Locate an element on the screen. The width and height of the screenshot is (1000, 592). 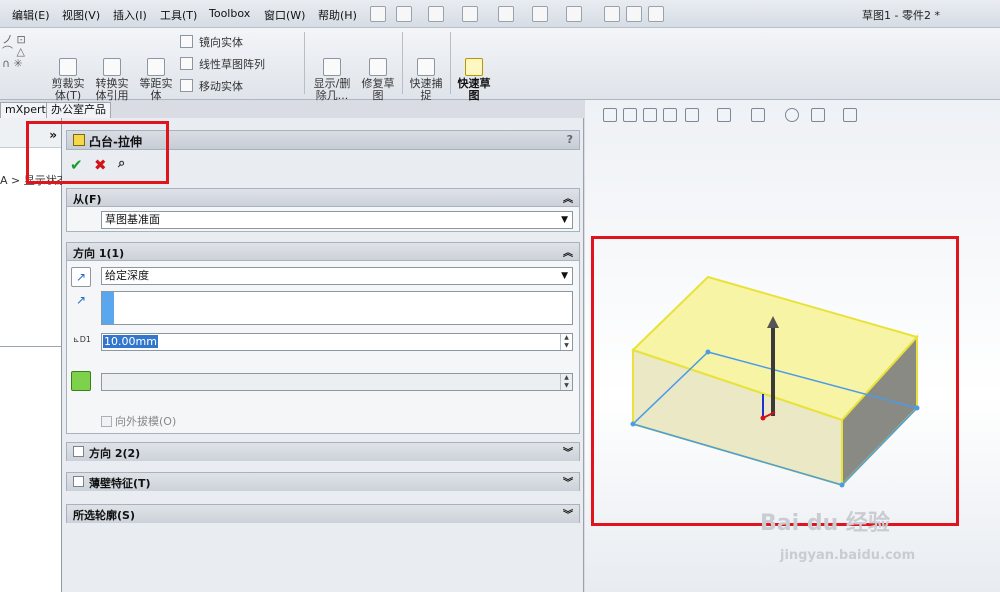
mirror-icon is located at coordinates (186, 41).